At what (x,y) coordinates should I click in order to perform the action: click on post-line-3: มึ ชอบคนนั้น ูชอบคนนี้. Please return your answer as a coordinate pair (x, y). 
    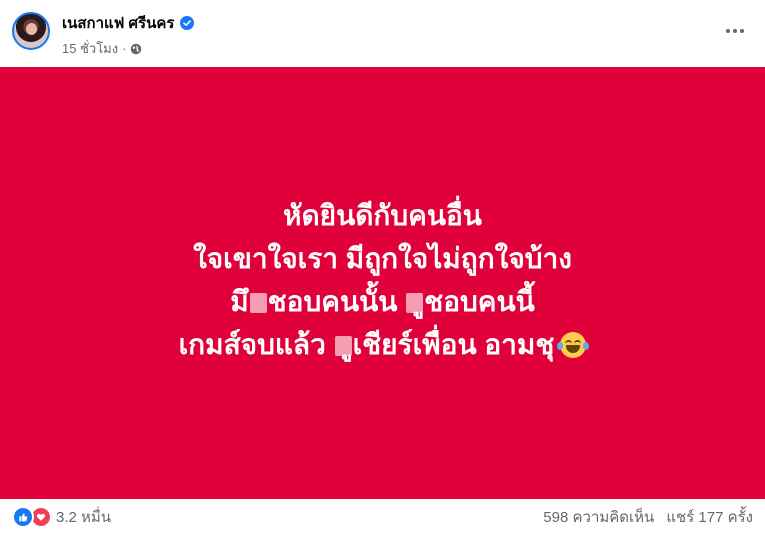
    Looking at the image, I should click on (383, 301).